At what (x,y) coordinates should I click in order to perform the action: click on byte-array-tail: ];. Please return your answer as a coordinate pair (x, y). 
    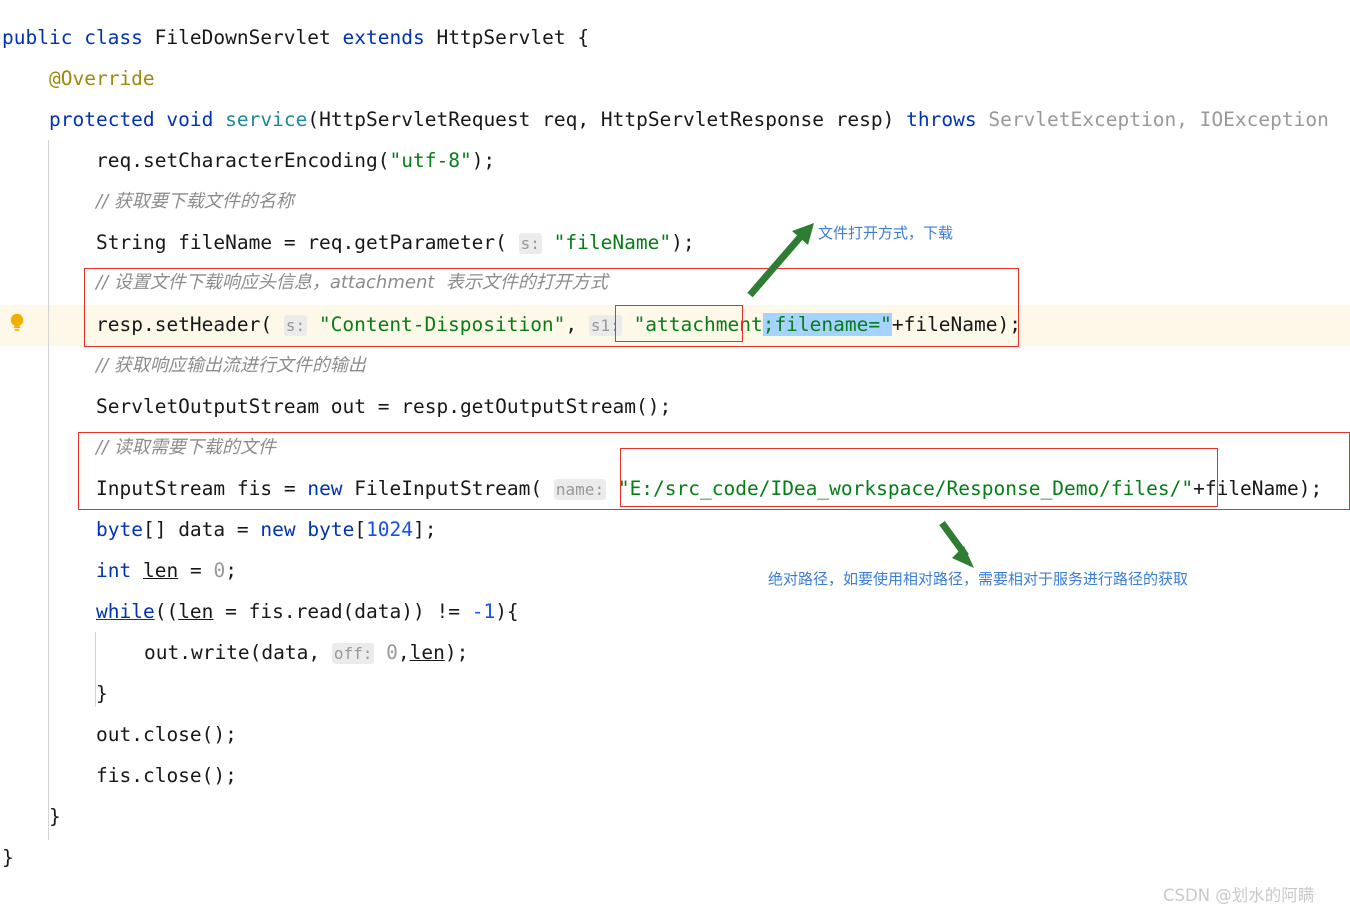
    Looking at the image, I should click on (425, 529).